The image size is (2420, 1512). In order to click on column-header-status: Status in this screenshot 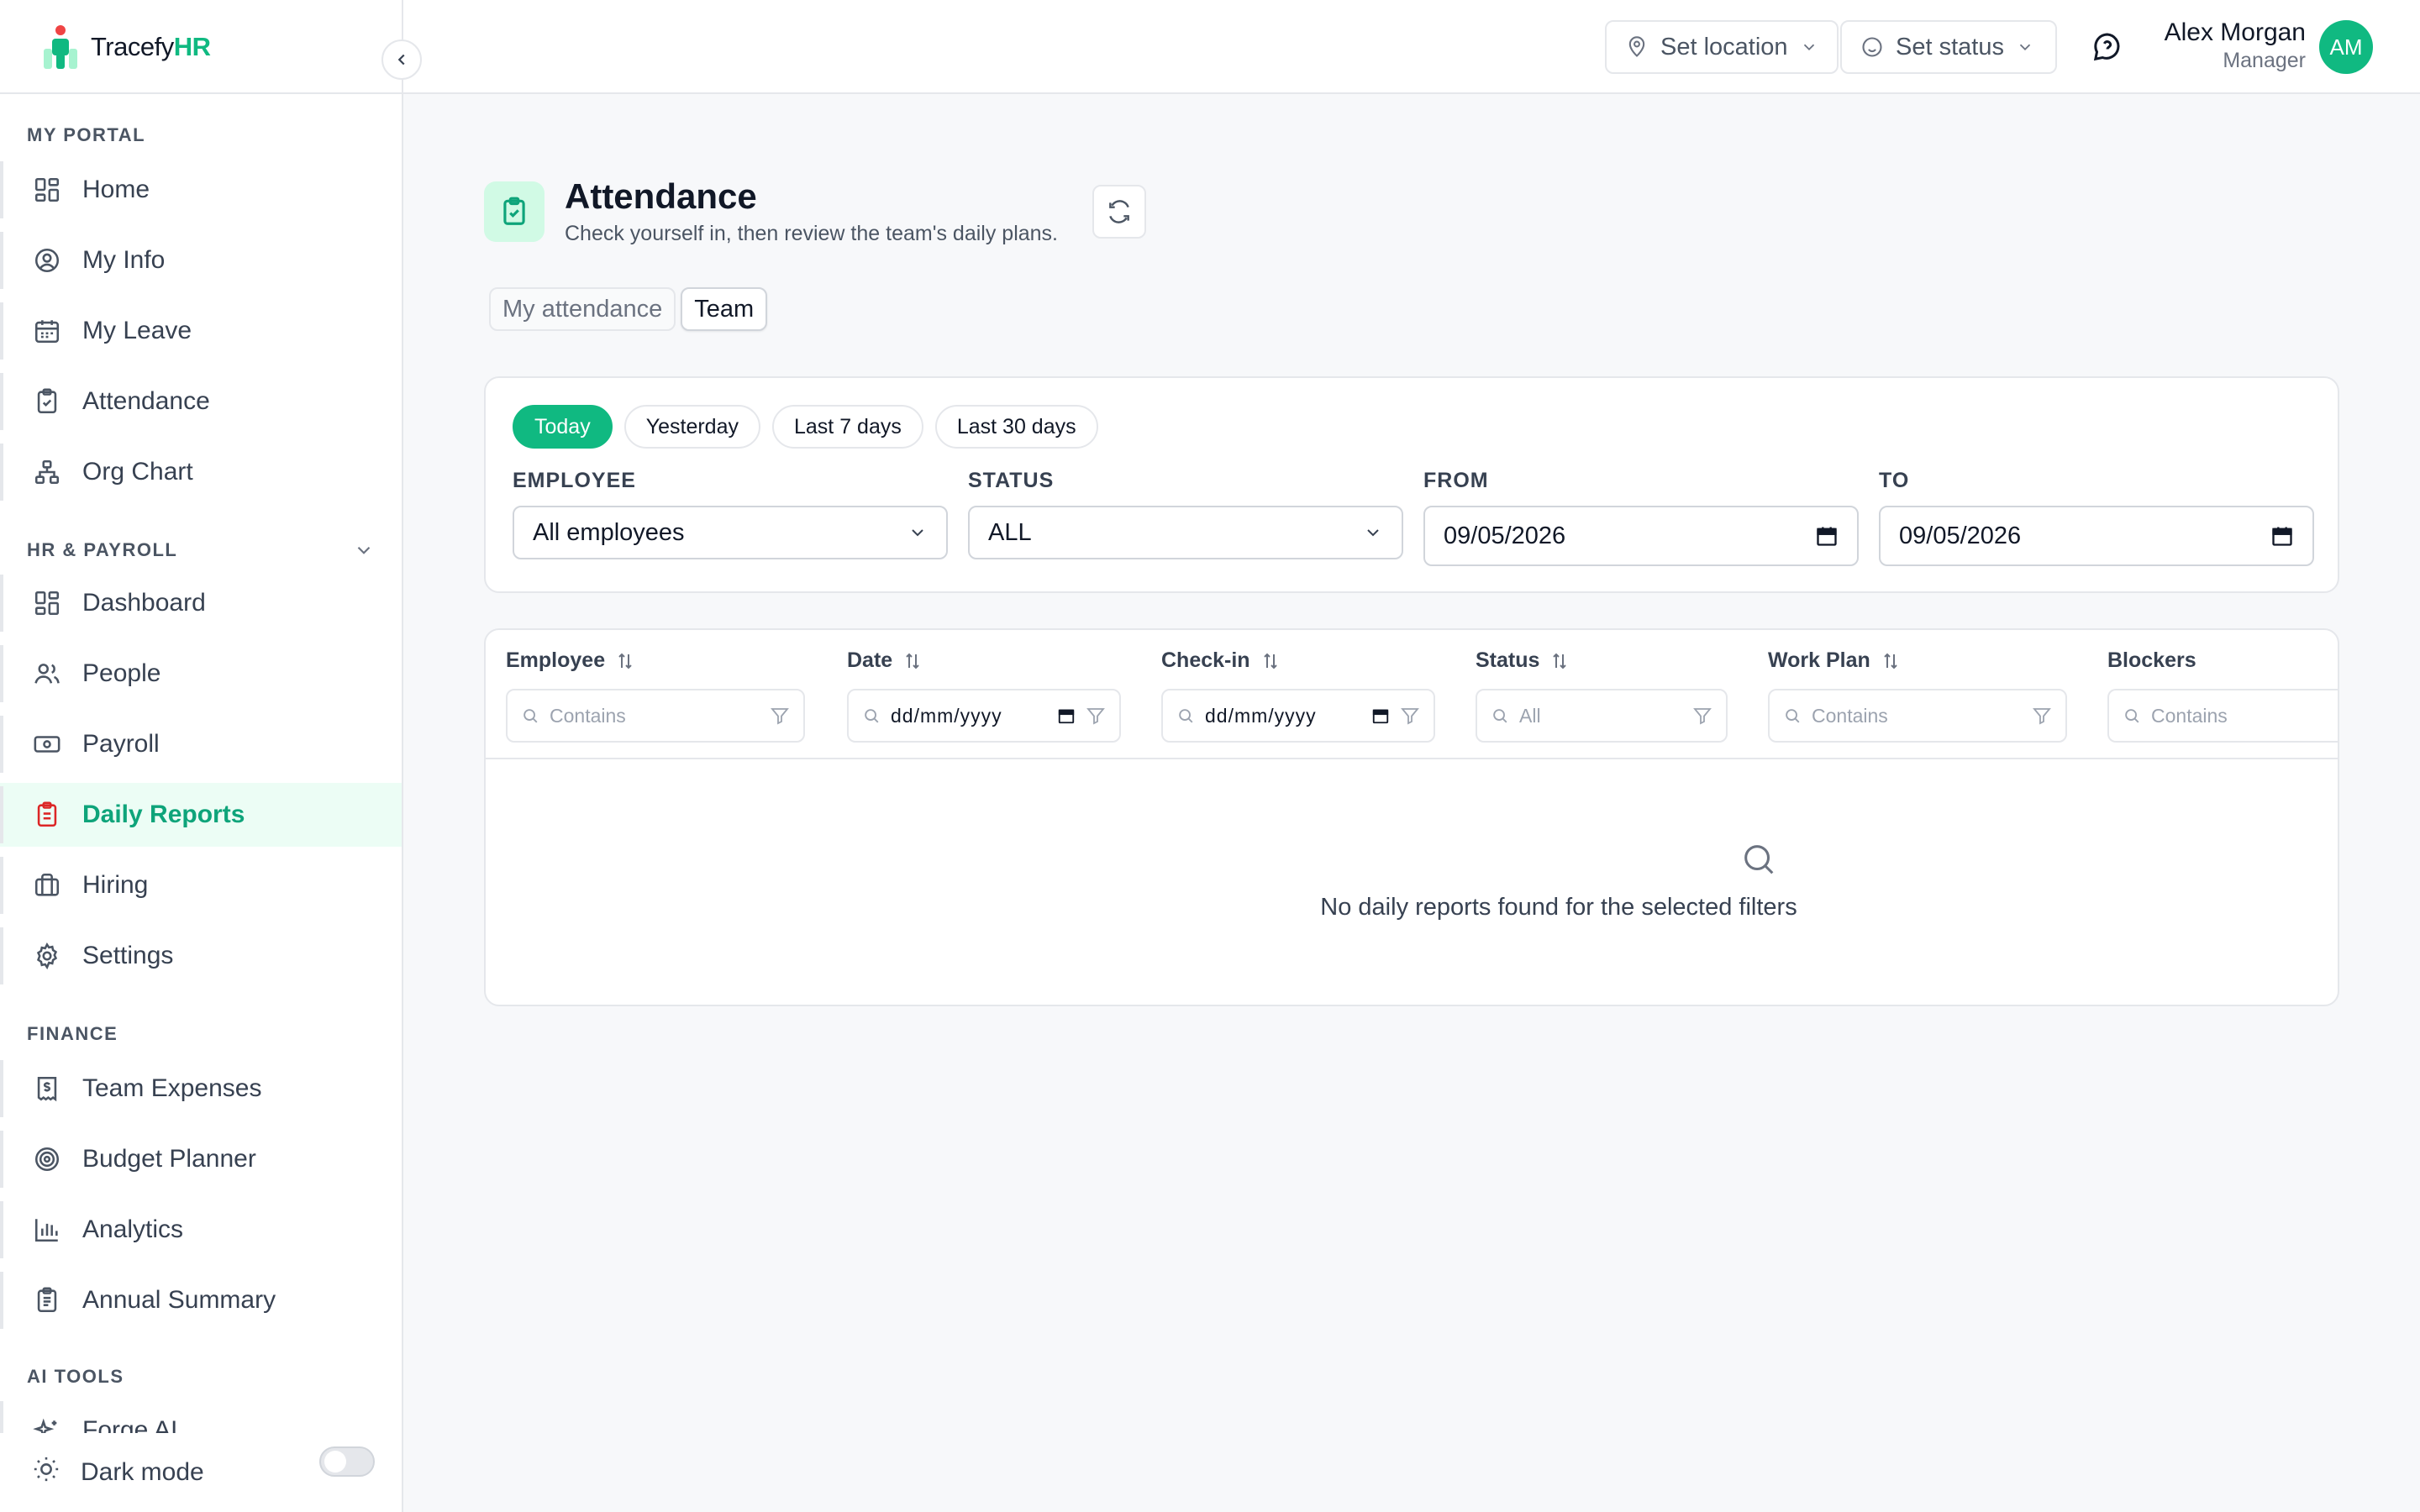, I will do `click(1523, 660)`.